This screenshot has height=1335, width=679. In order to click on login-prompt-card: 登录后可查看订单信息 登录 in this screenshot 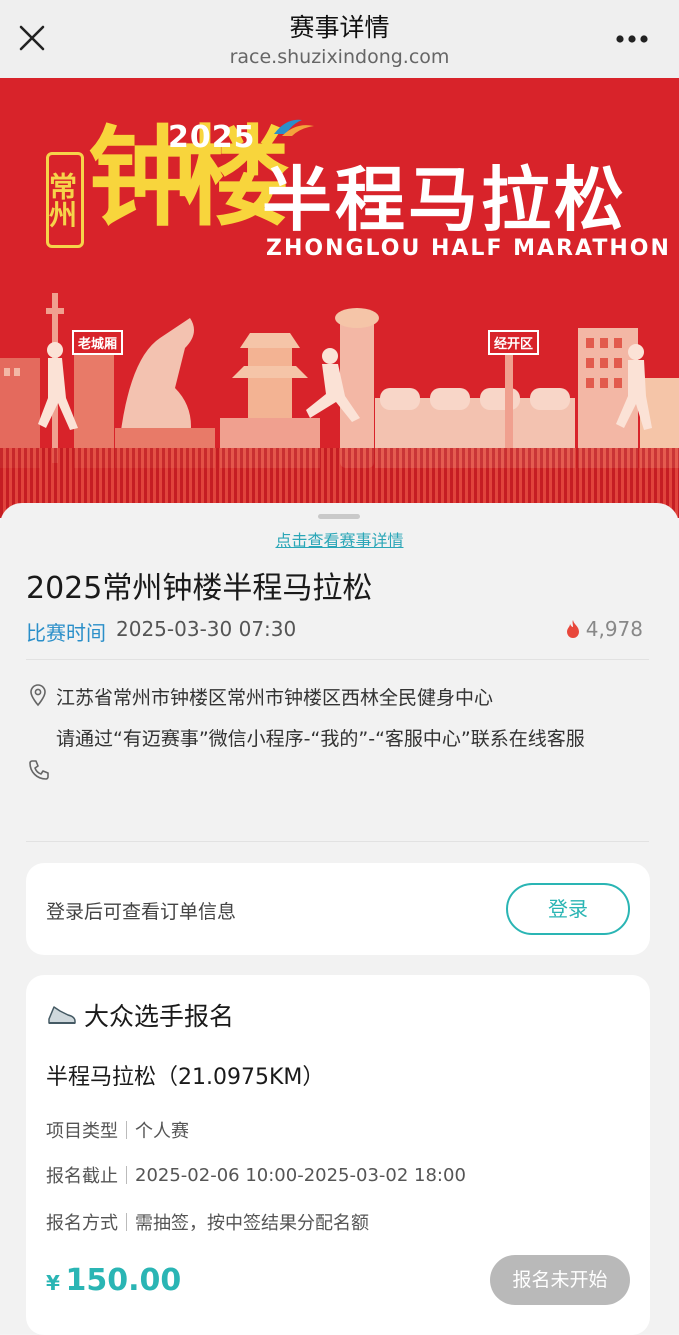, I will do `click(338, 909)`.